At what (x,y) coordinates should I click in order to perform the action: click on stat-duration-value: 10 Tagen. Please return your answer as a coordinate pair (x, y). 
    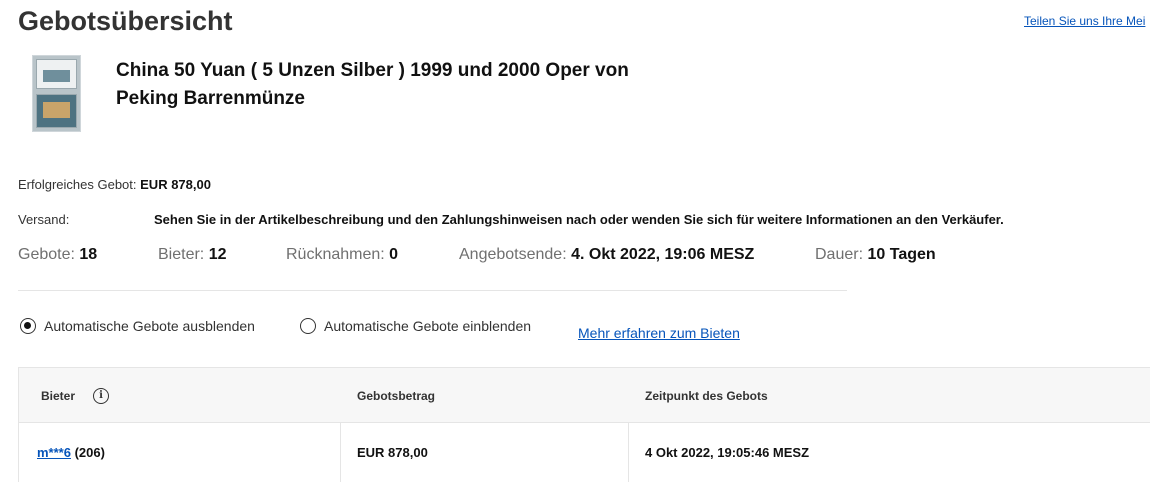
    Looking at the image, I should click on (901, 254).